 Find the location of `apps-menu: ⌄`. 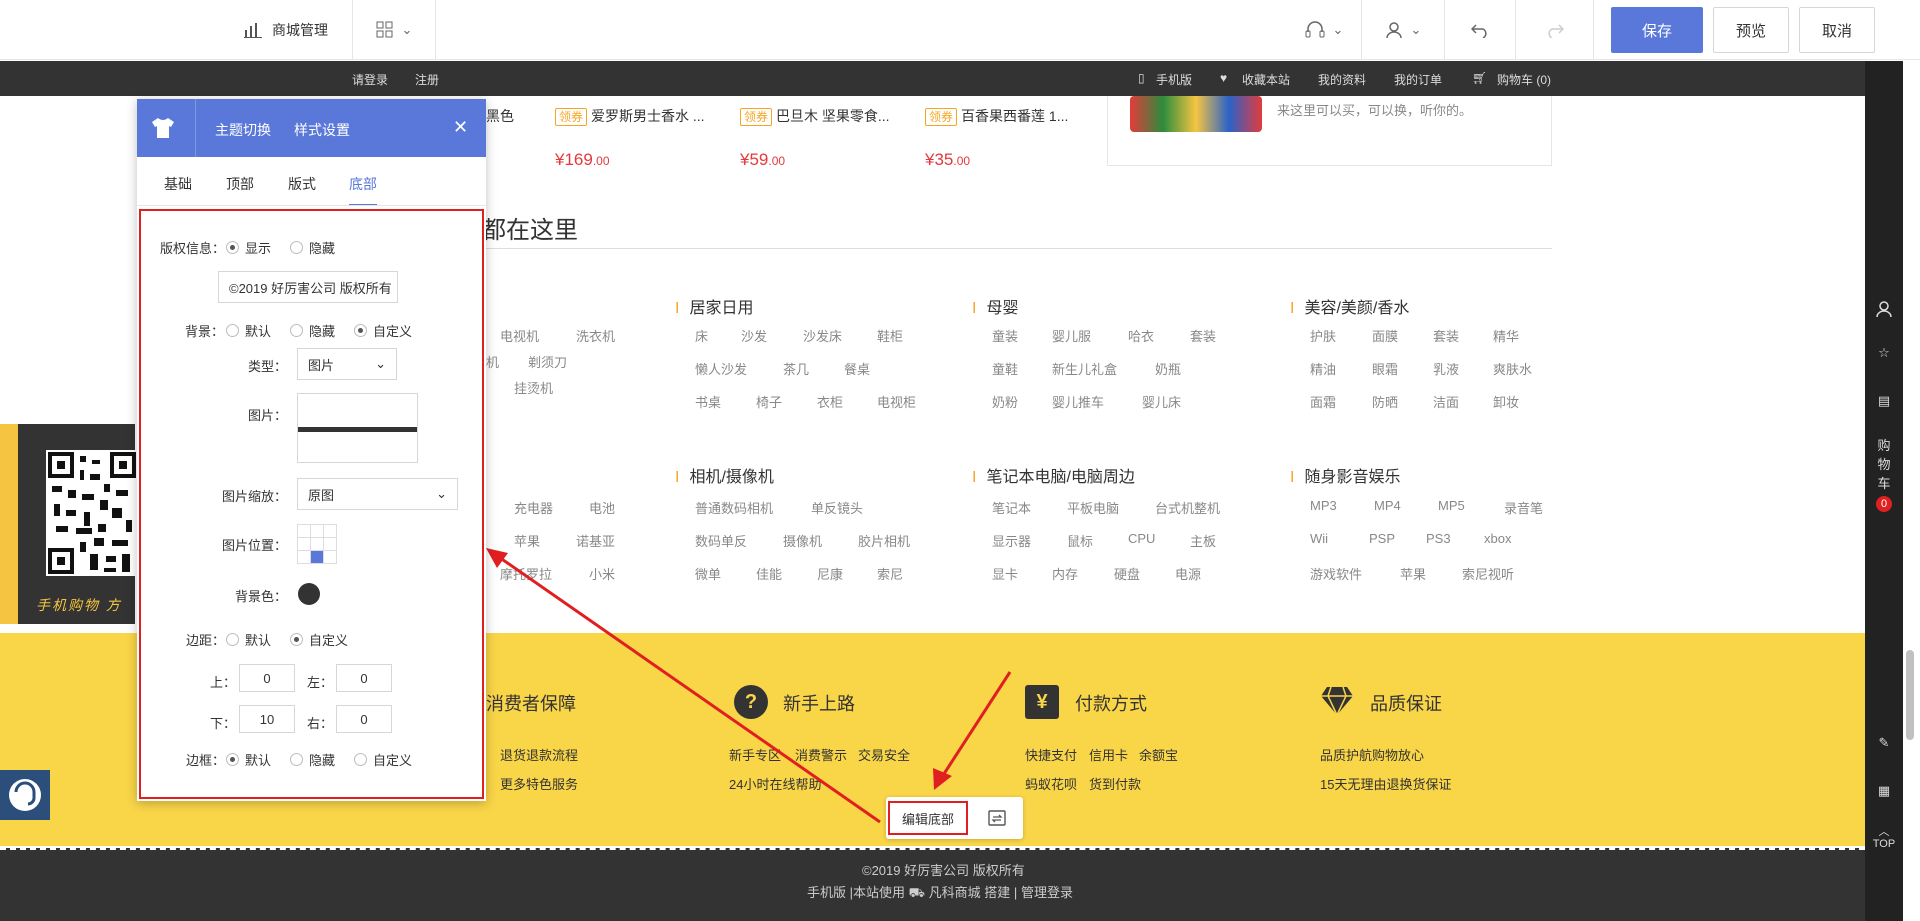

apps-menu: ⌄ is located at coordinates (394, 30).